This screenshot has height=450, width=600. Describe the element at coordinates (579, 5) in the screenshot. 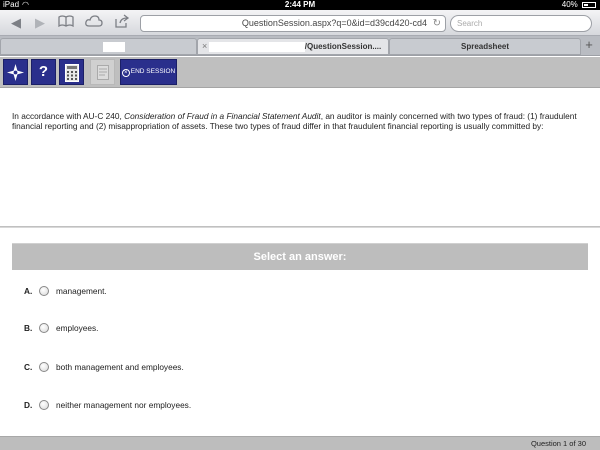

I see `battery-status: 40%` at that location.